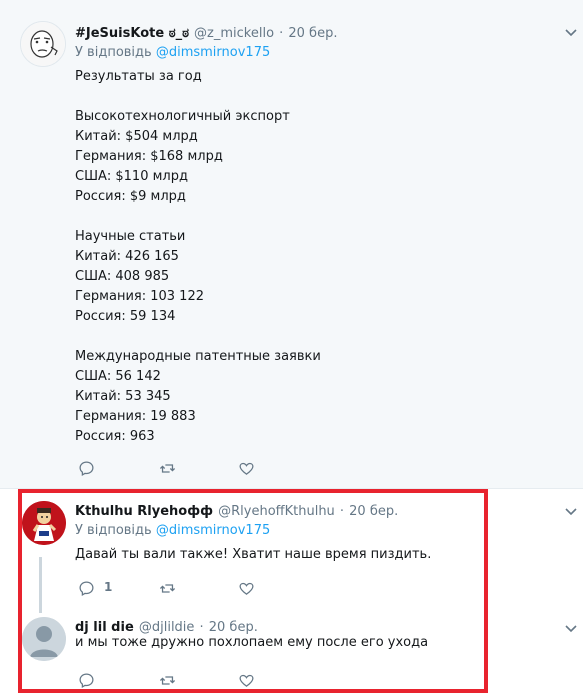 This screenshot has width=583, height=693. I want to click on display-name: Kthulhu Rlyehoфф, so click(144, 511).